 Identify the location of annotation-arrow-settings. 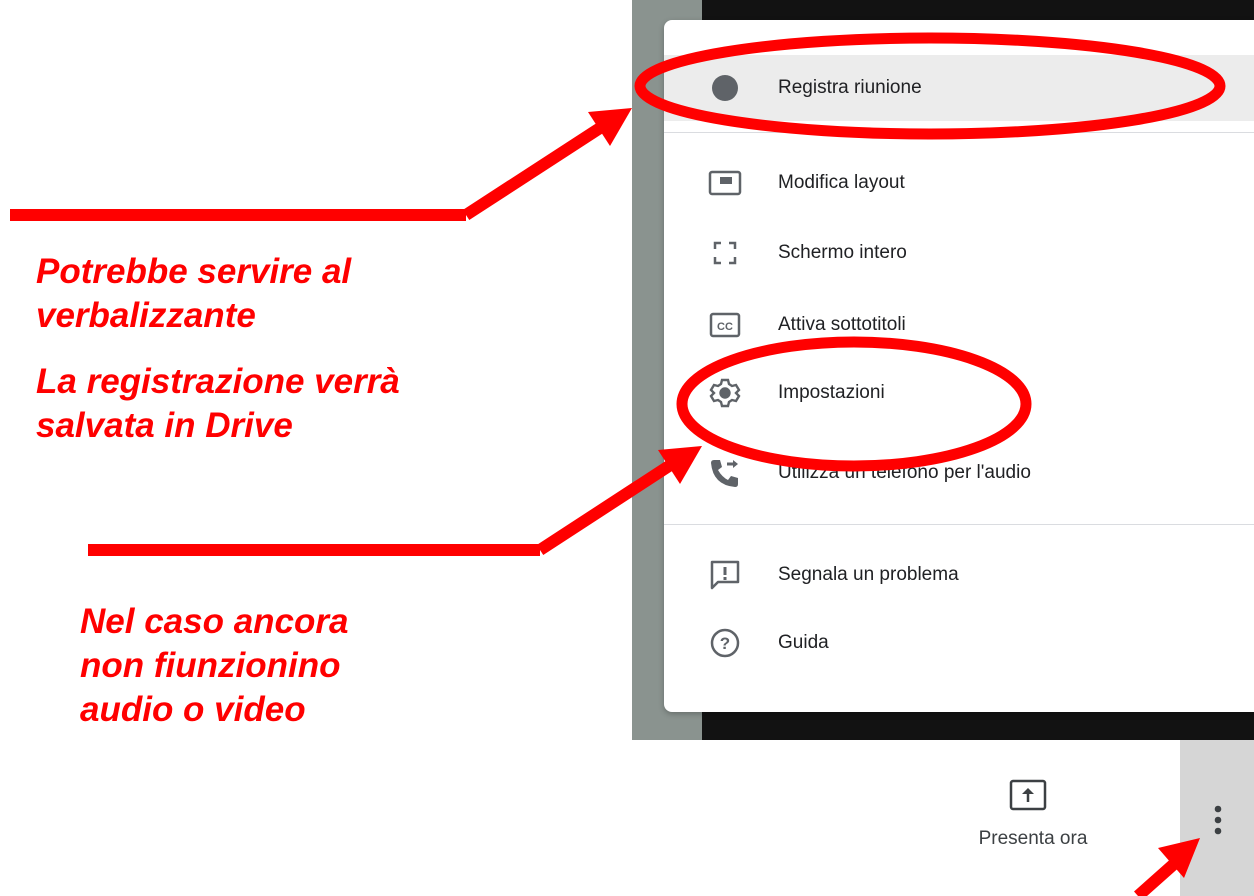
(395, 501).